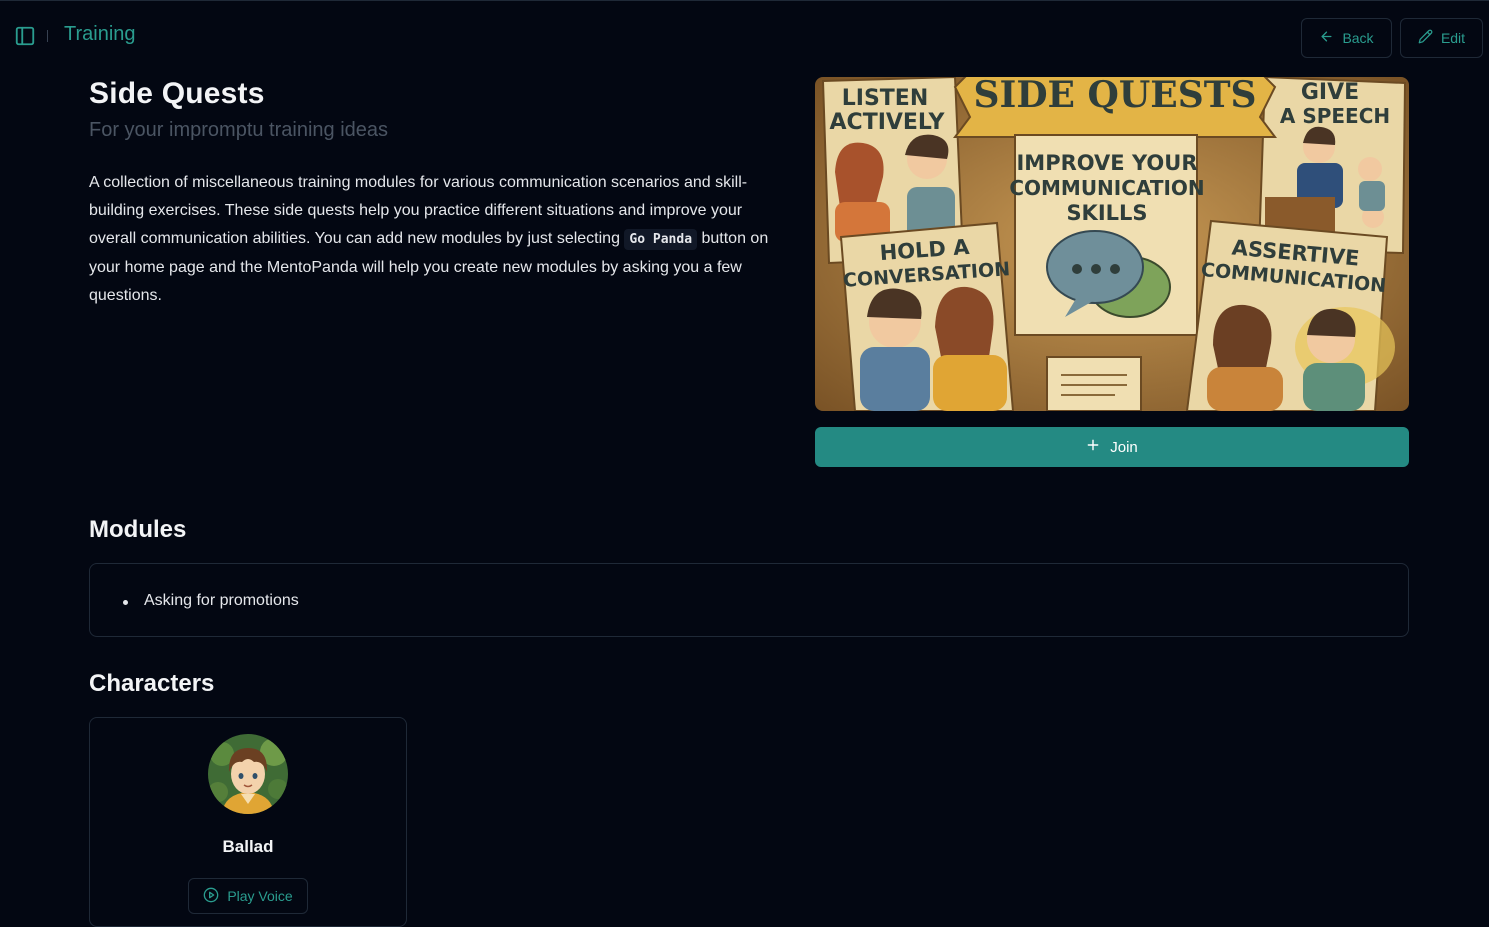  What do you see at coordinates (1425, 38) in the screenshot?
I see `pencil-icon` at bounding box center [1425, 38].